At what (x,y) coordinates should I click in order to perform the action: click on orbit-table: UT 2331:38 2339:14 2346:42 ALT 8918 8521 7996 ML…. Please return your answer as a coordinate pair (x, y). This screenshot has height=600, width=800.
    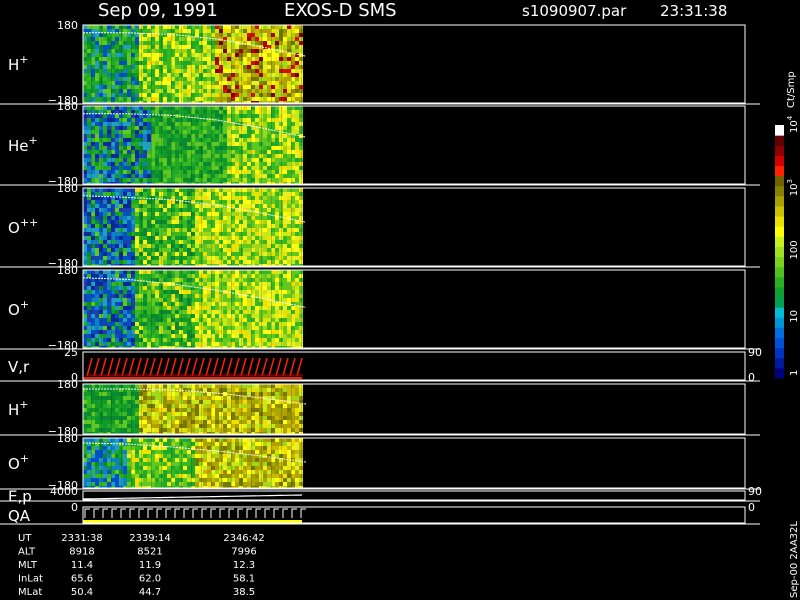
    Looking at the image, I should click on (141, 565).